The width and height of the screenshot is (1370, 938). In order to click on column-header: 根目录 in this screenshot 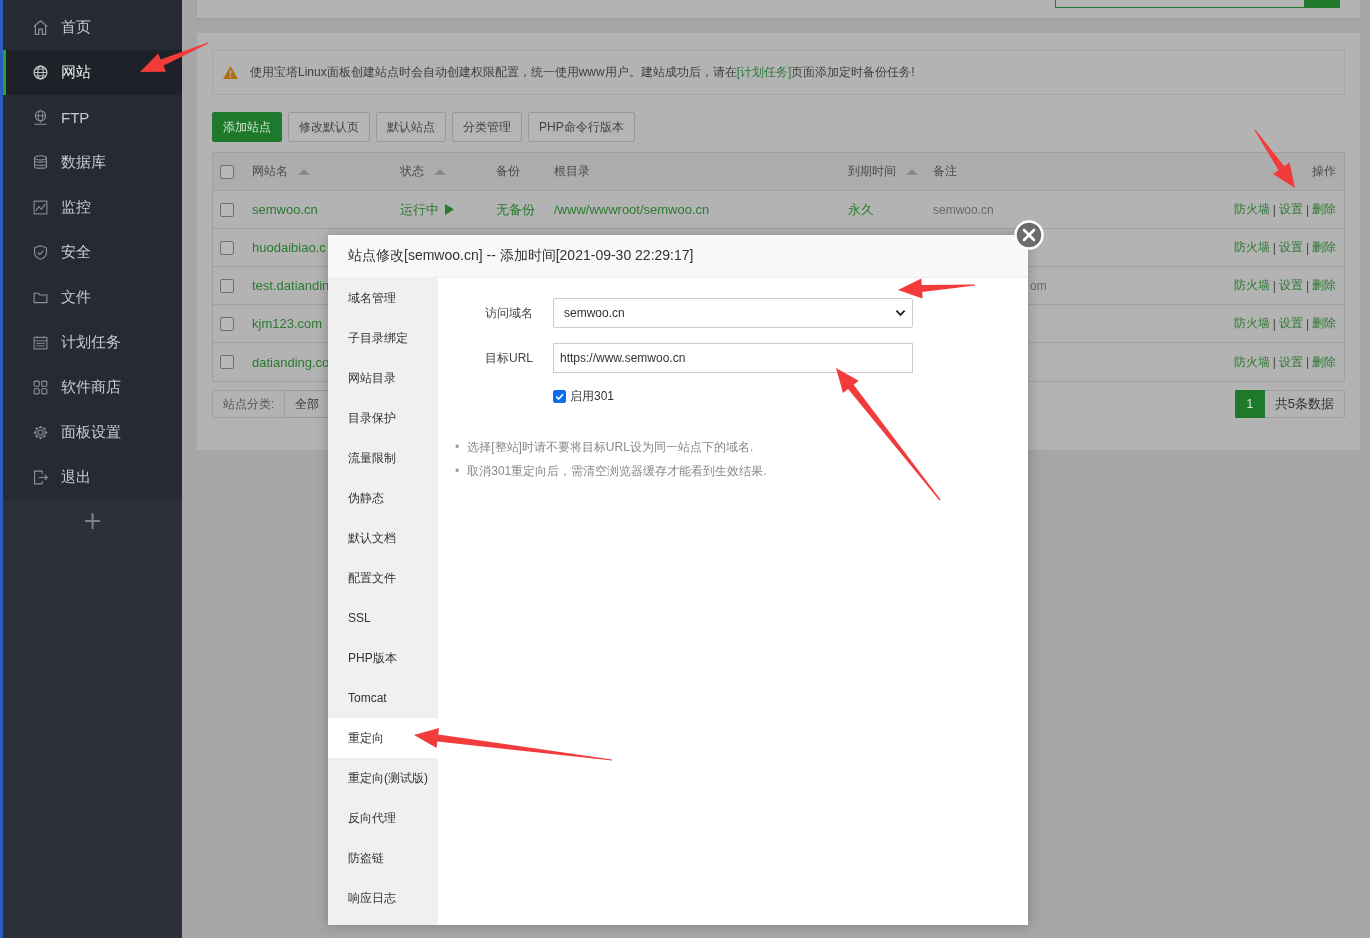, I will do `click(572, 171)`.